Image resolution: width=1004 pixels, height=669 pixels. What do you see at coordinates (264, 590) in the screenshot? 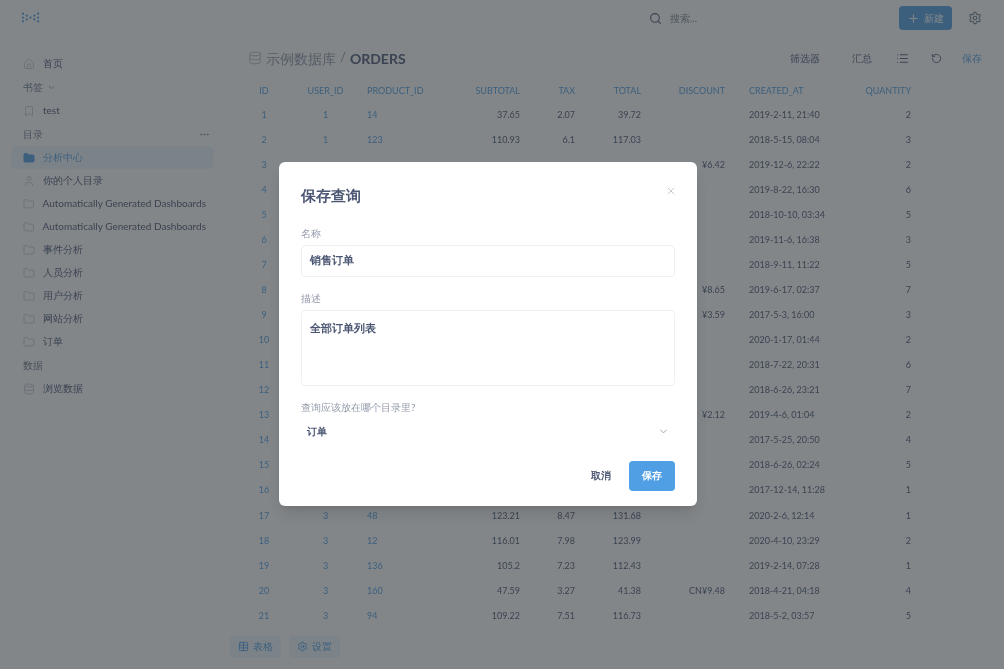
I see `table-link: 20` at bounding box center [264, 590].